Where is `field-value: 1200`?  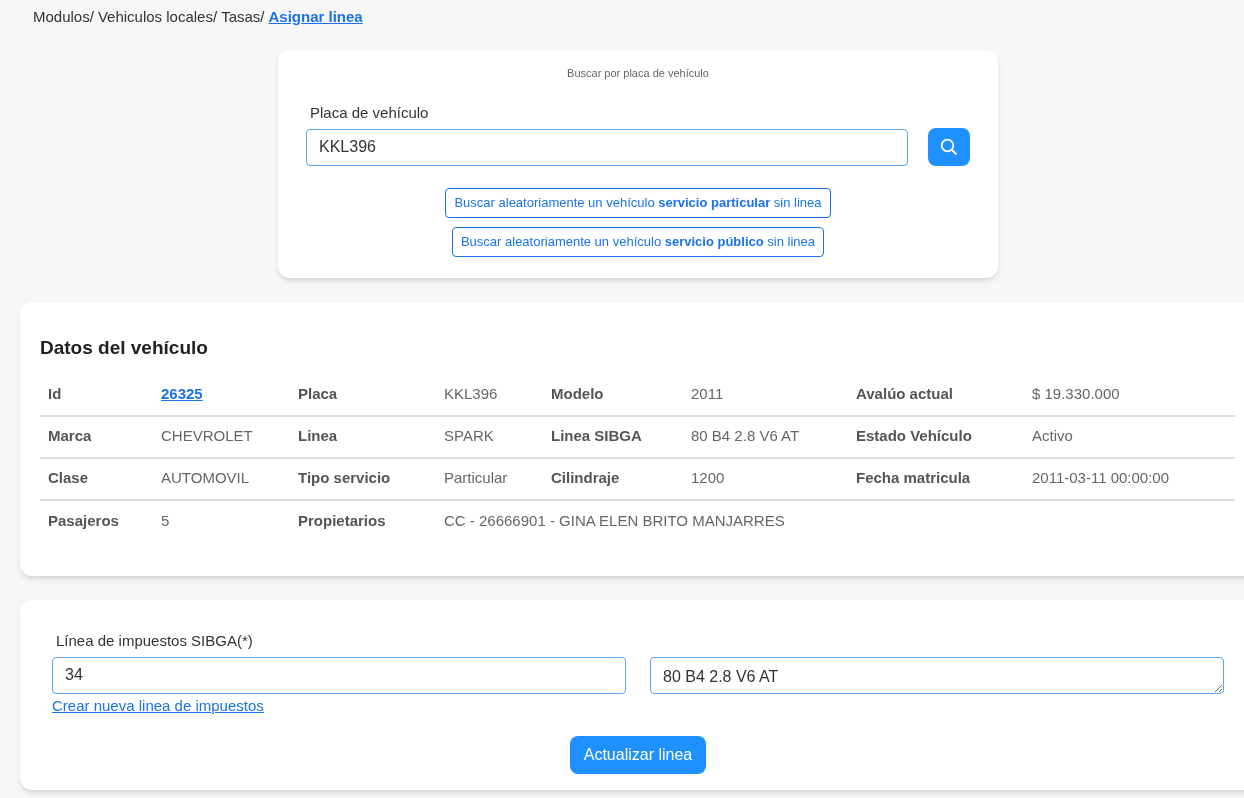 field-value: 1200 is located at coordinates (708, 478).